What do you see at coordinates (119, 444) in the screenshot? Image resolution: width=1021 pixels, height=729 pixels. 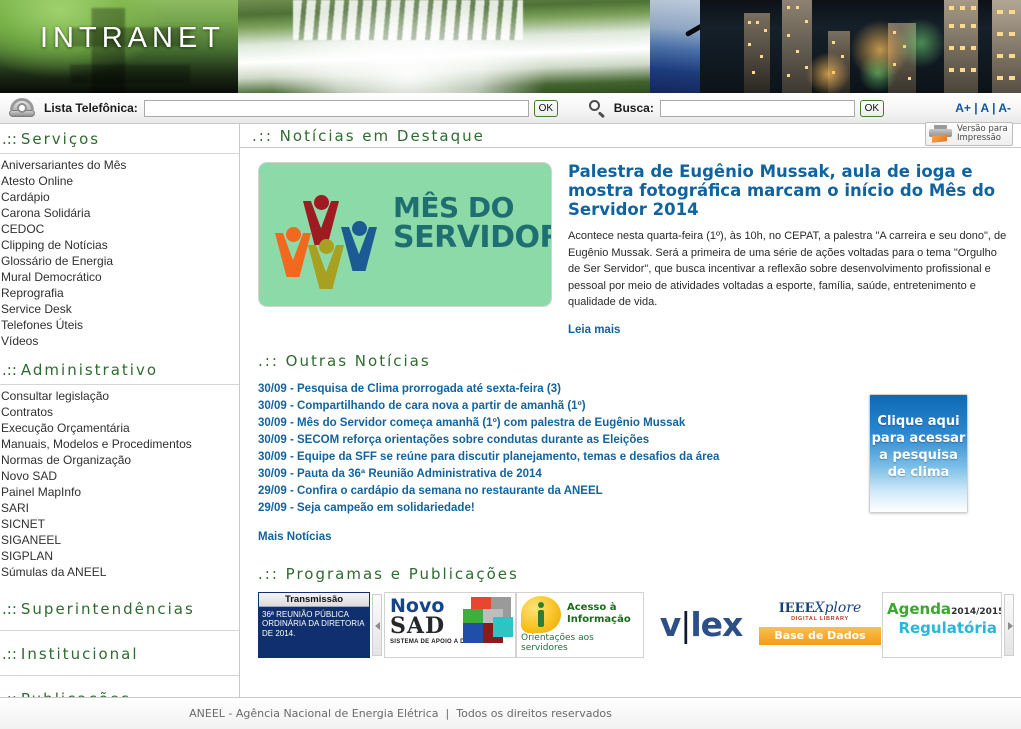 I see `sidebar-item-manuais-modelos: Manuais, Modelos e Procedimentos` at bounding box center [119, 444].